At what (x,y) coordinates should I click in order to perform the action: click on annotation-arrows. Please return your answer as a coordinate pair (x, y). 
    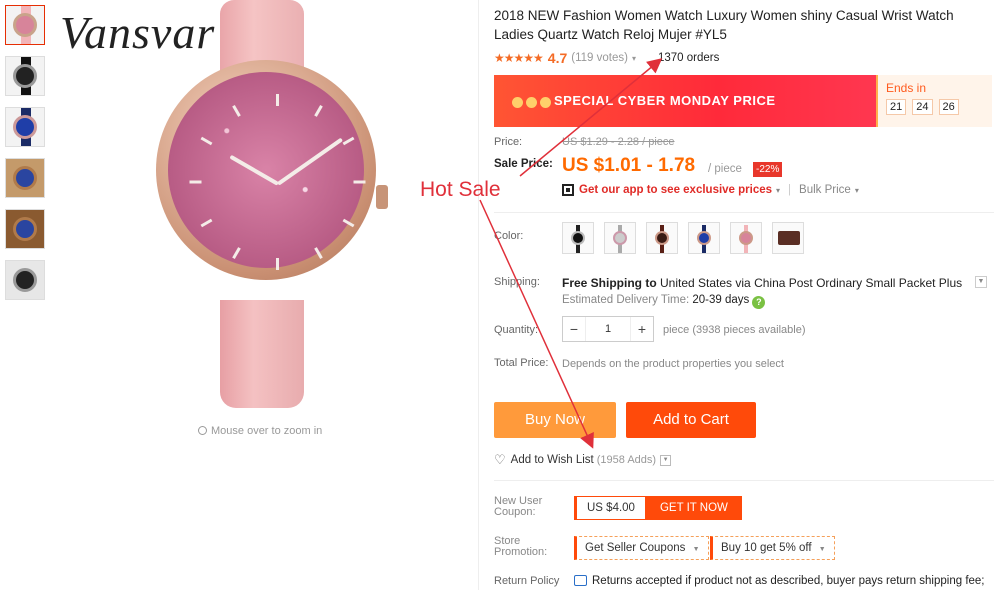
    Looking at the image, I should click on (571, 253).